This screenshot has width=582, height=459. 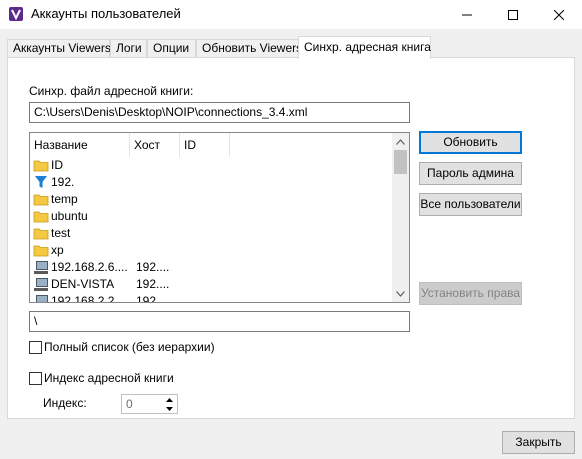 What do you see at coordinates (35, 378) in the screenshot?
I see `book-index-checkbox` at bounding box center [35, 378].